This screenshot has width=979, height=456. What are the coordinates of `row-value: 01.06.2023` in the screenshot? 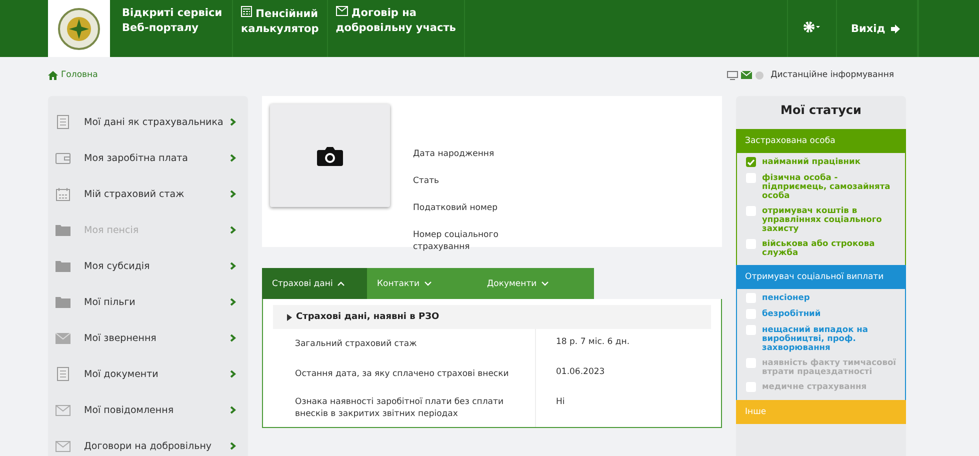 It's located at (580, 372).